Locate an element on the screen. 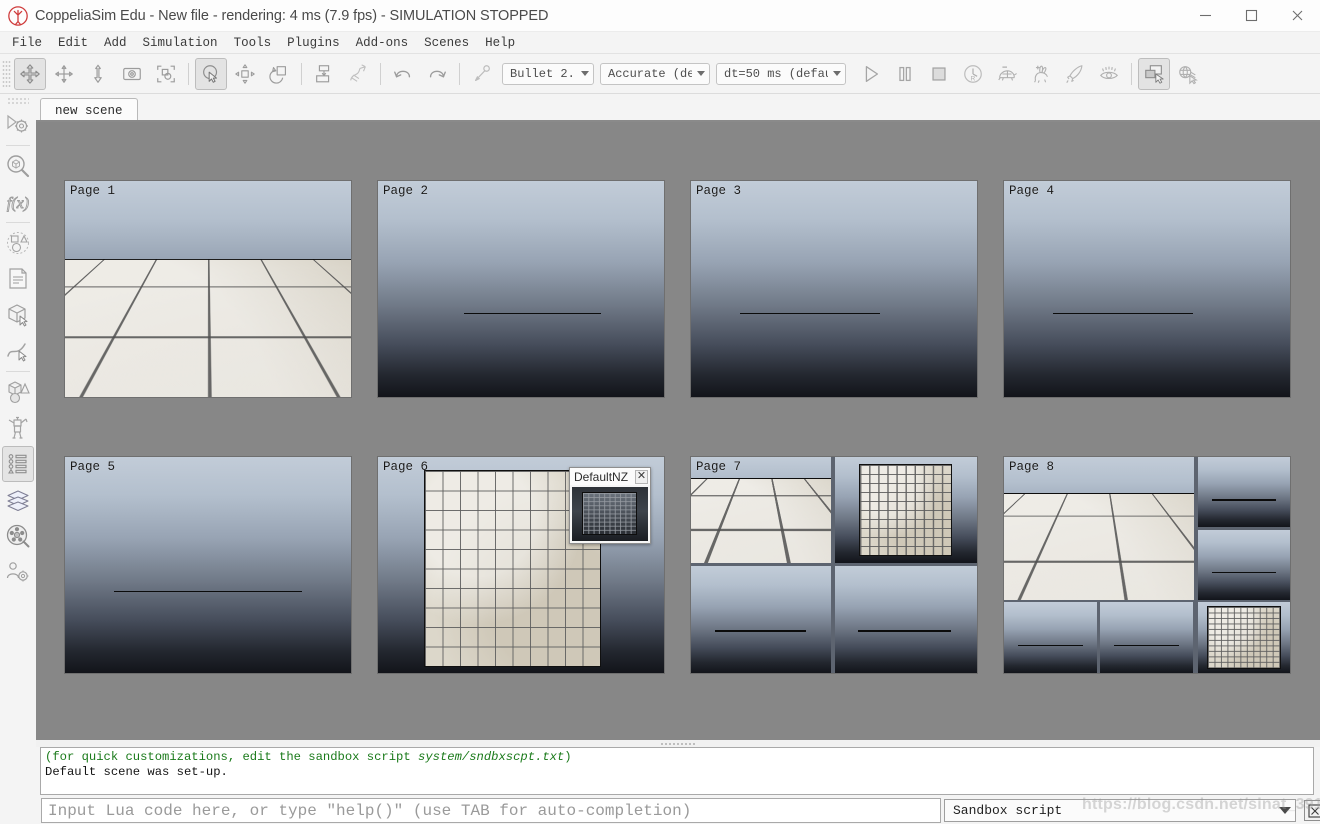 This screenshot has height=824, width=1320. move-selection-button is located at coordinates (245, 74).